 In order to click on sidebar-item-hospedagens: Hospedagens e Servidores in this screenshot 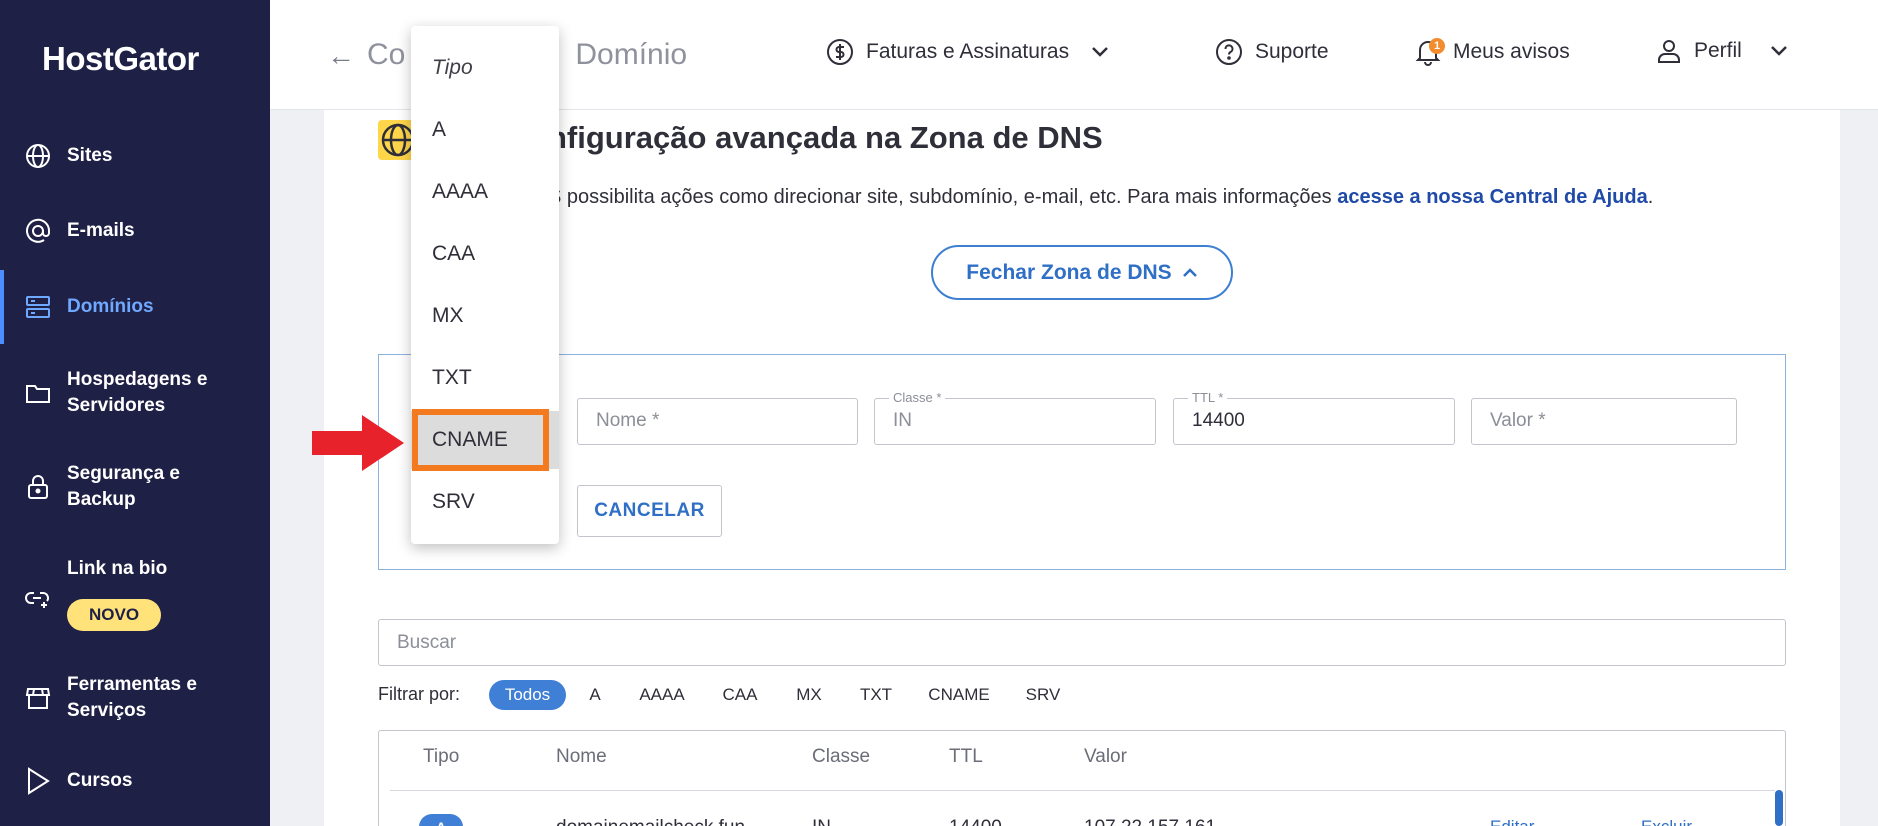, I will do `click(135, 393)`.